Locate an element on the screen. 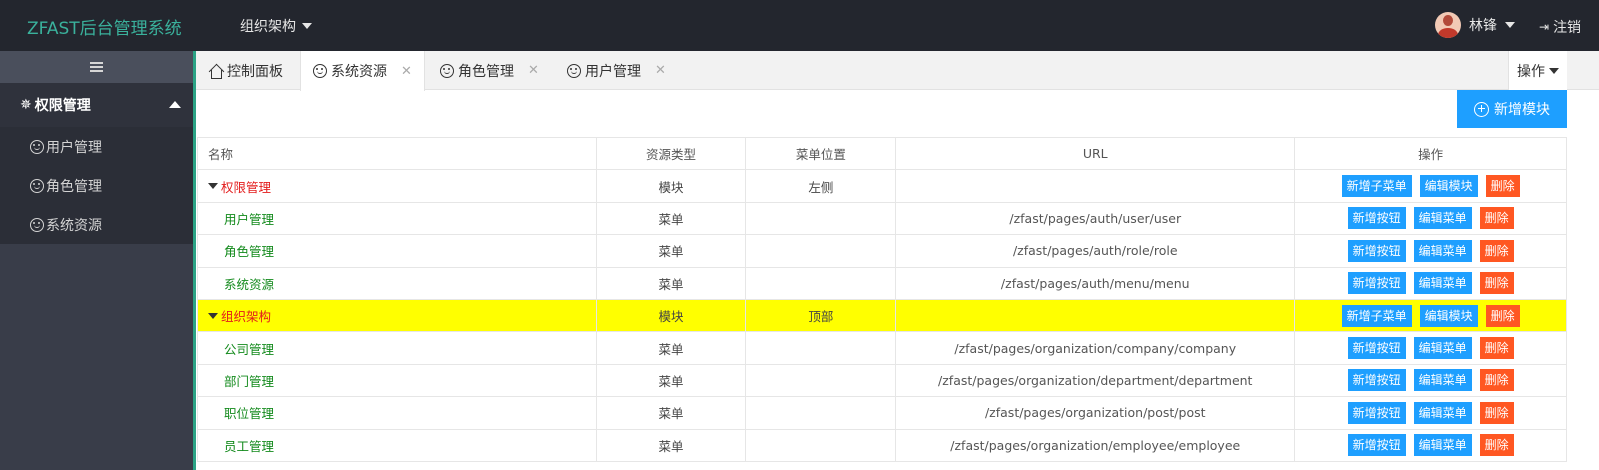 The image size is (1599, 470). operations-dropdown: 操作 is located at coordinates (1537, 70).